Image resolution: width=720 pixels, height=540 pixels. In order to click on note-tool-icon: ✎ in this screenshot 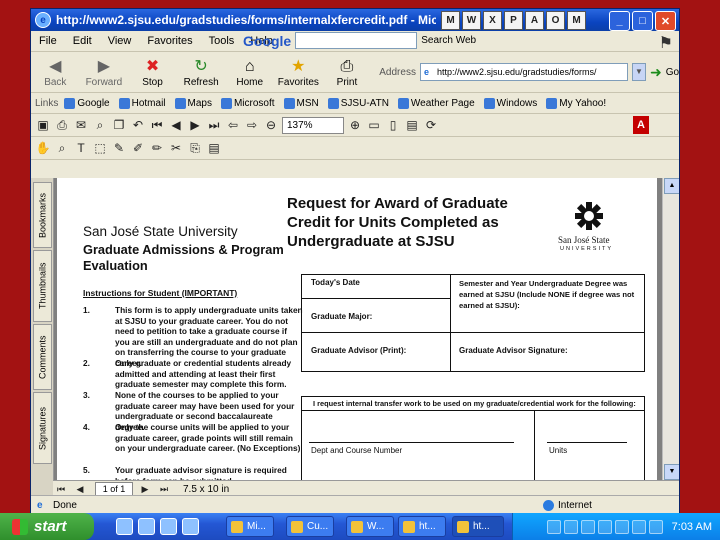, I will do `click(119, 148)`.